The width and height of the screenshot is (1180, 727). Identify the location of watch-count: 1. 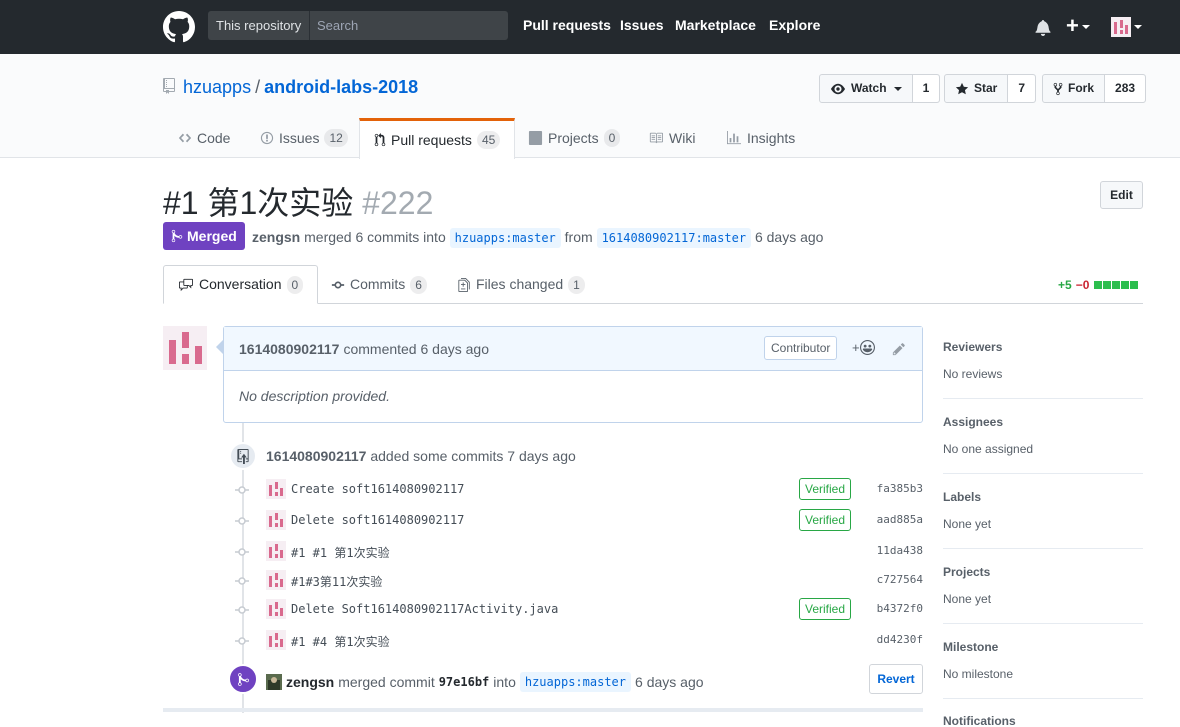
(925, 88).